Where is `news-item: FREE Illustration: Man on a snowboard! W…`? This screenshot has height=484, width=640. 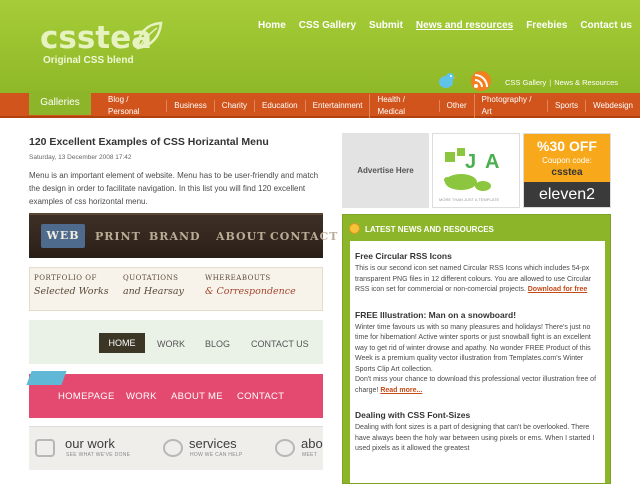 news-item: FREE Illustration: Man on a snowboard! W… is located at coordinates (477, 353).